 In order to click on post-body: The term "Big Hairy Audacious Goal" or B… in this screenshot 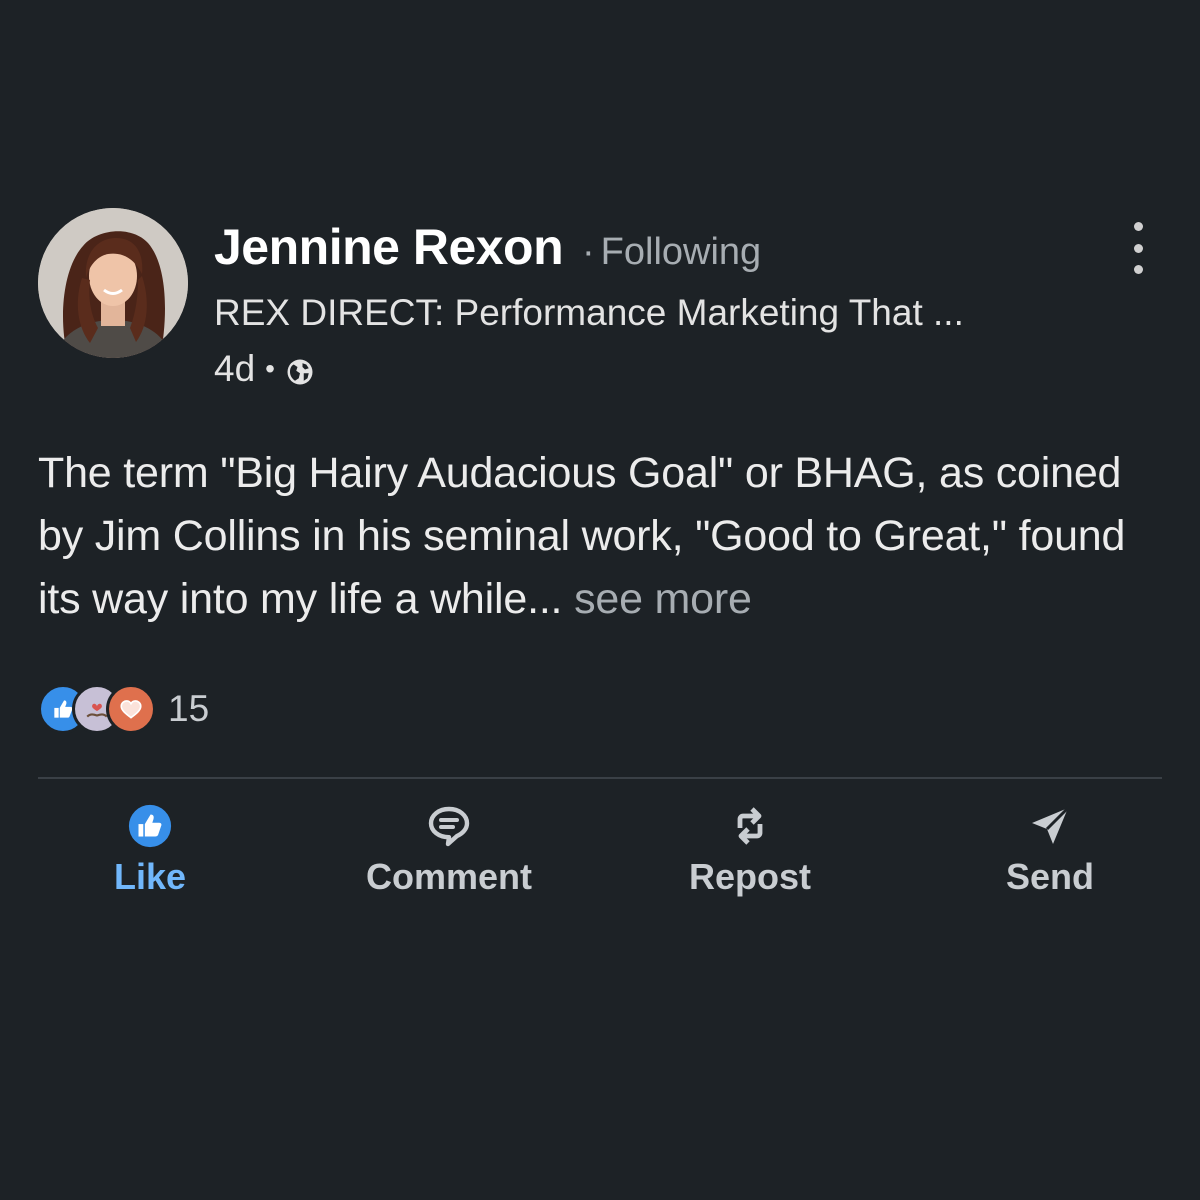, I will do `click(603, 536)`.